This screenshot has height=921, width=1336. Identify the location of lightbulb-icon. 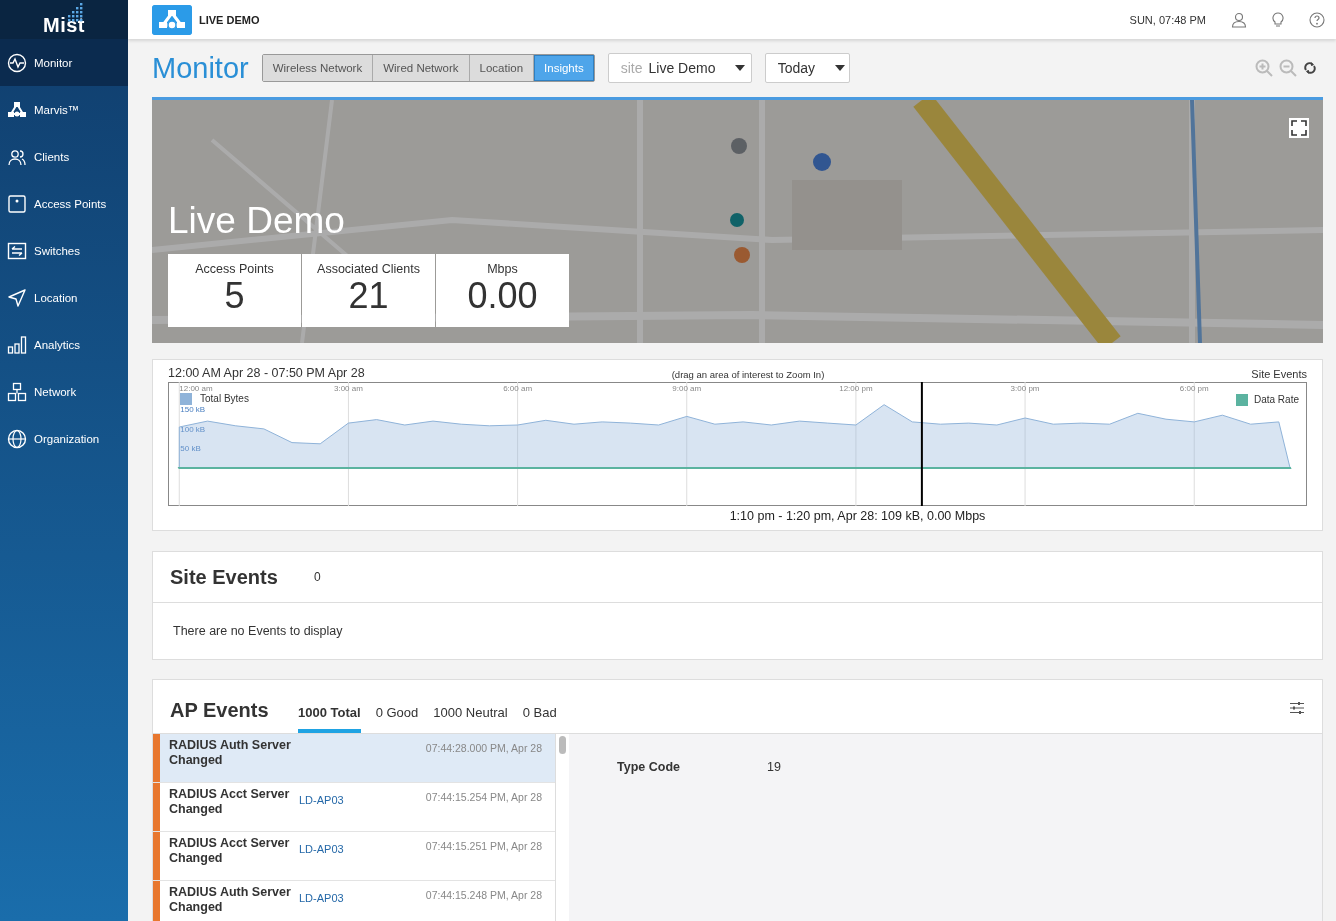
(1278, 19).